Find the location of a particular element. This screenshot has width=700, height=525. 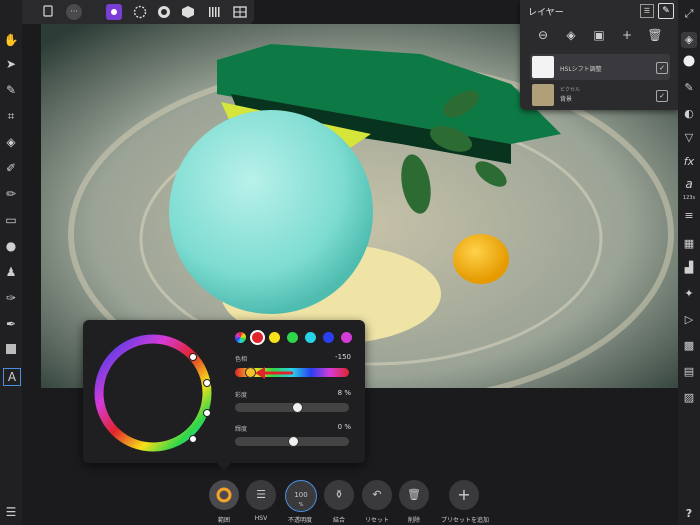

adjustment-icon: ◐ is located at coordinates (689, 114).